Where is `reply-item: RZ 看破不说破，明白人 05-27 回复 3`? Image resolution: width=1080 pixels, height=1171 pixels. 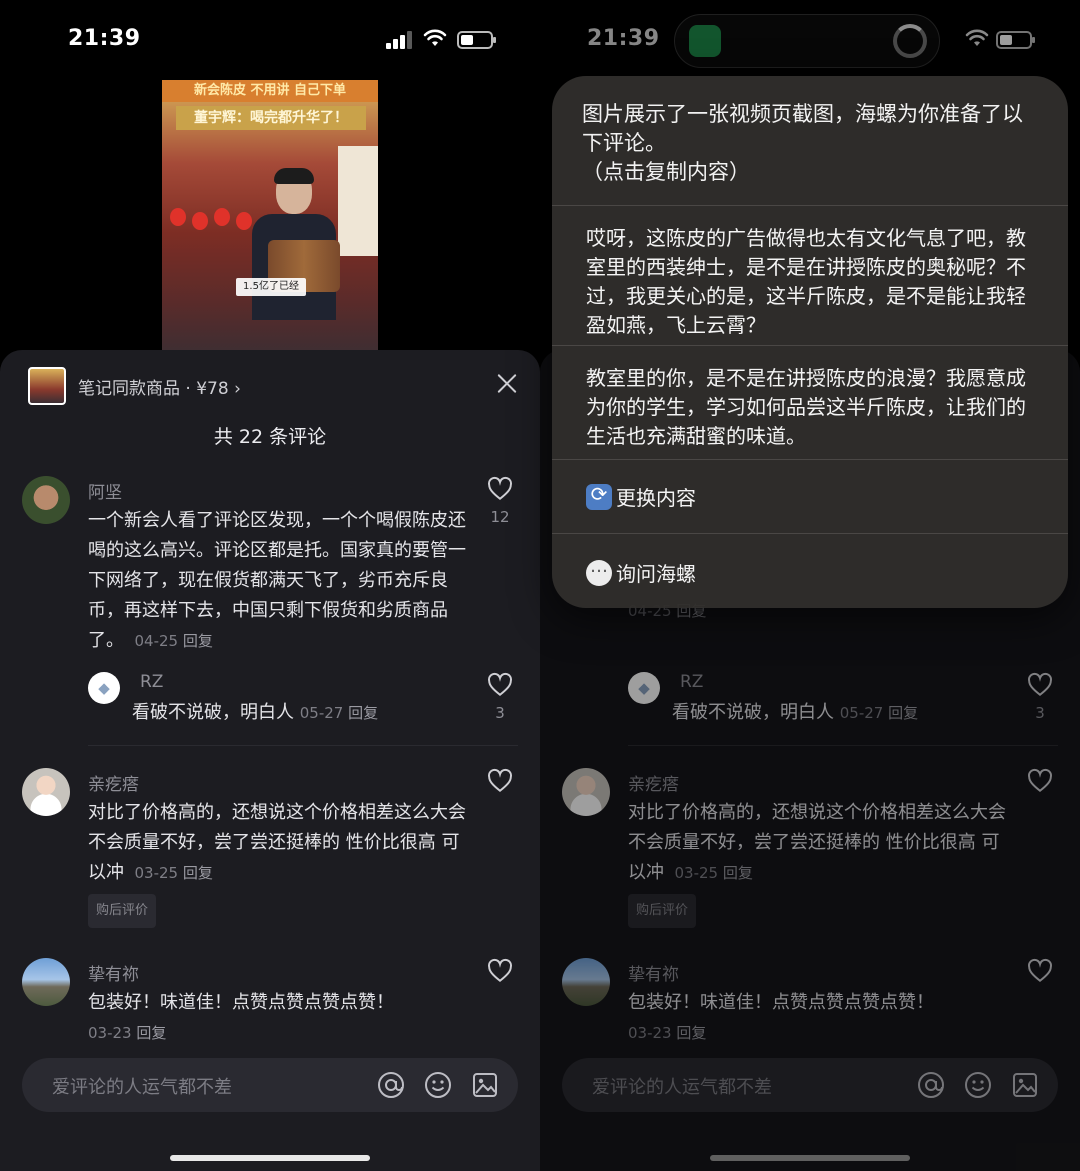
reply-item: RZ 看破不说破，明白人 05-27 回复 3 is located at coordinates (303, 702).